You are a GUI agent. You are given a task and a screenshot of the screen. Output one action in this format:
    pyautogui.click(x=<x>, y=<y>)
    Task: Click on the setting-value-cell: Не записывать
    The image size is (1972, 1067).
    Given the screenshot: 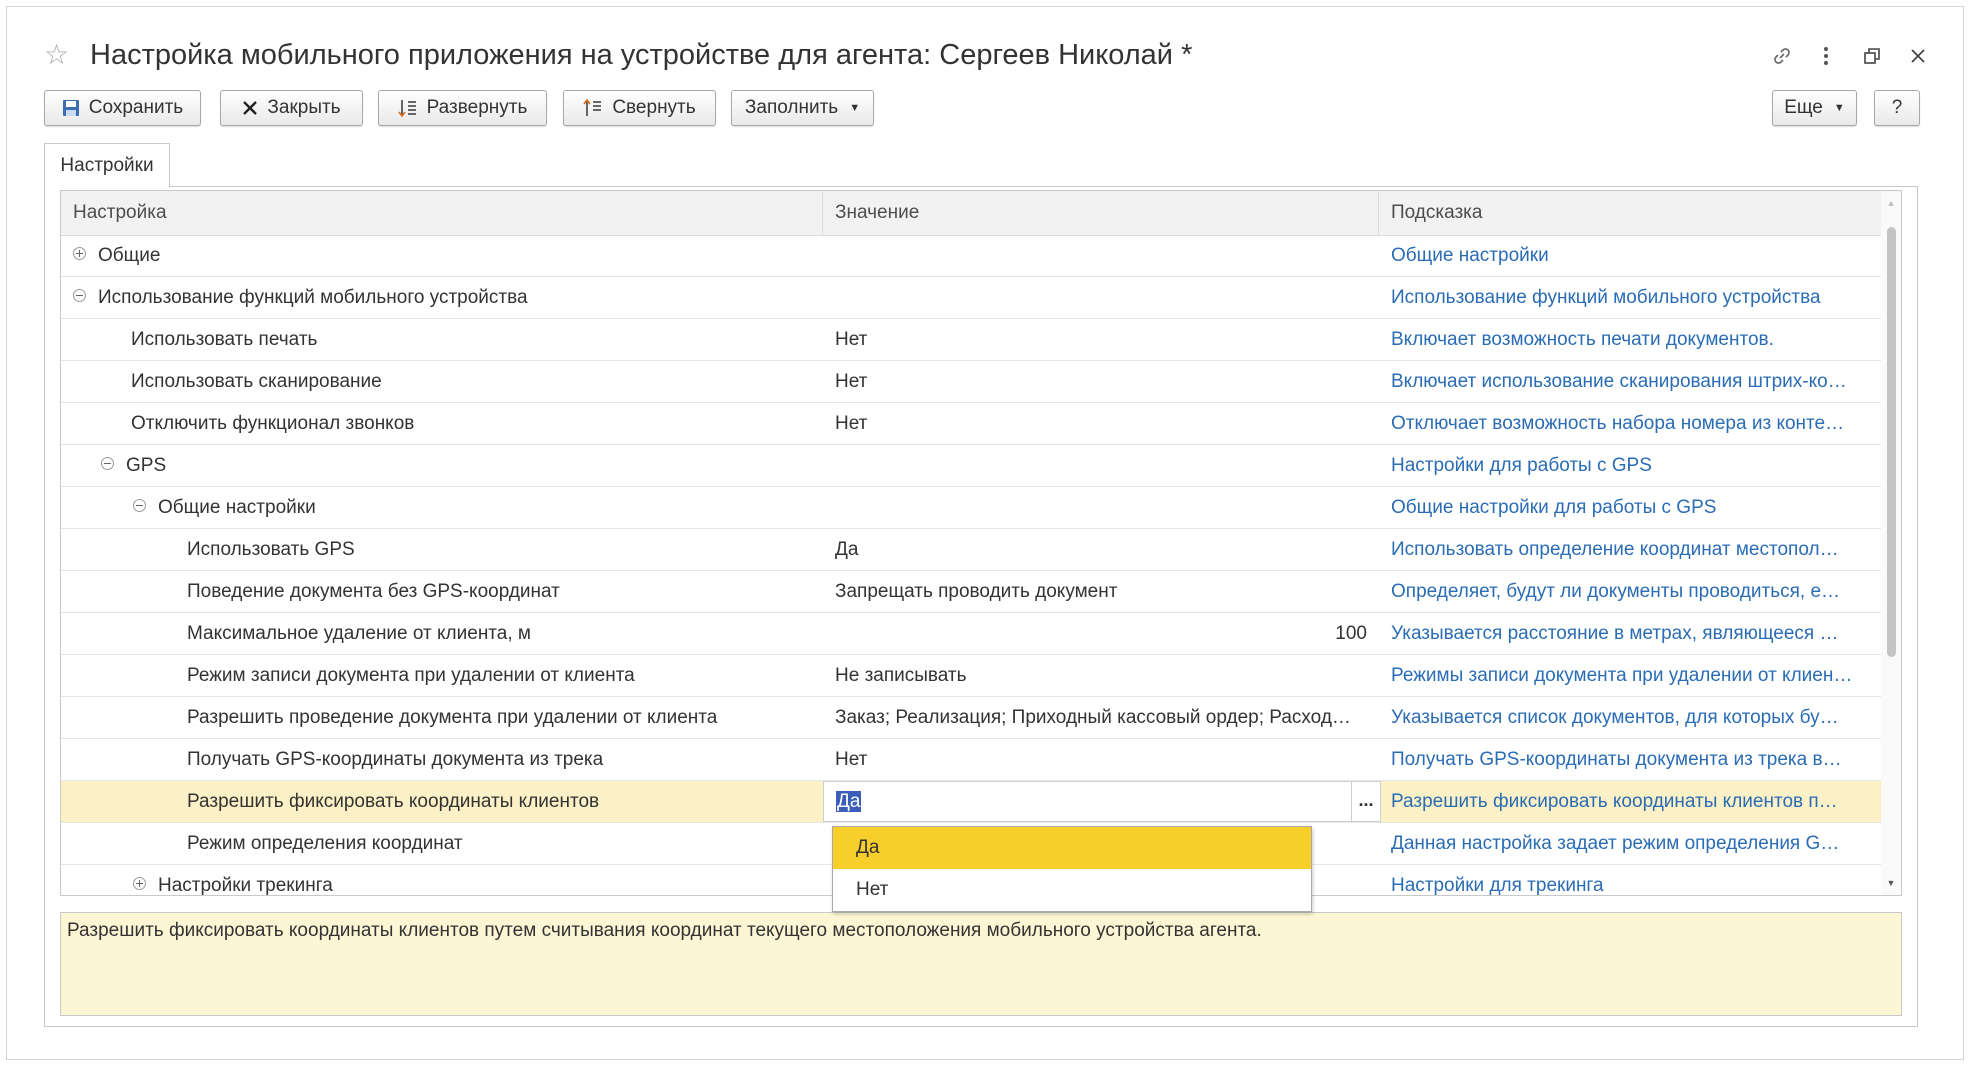 What is the action you would take?
    pyautogui.click(x=1101, y=675)
    